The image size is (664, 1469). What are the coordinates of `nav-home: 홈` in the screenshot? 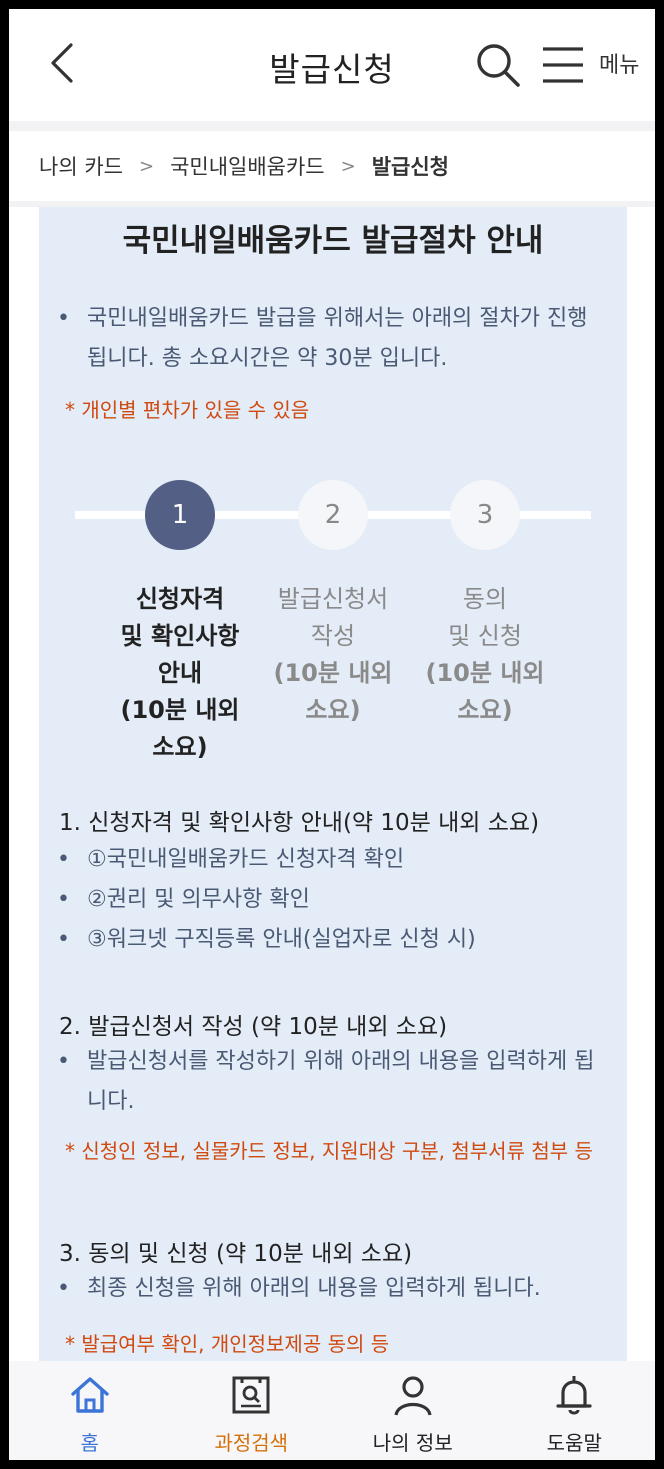 It's located at (90, 1410).